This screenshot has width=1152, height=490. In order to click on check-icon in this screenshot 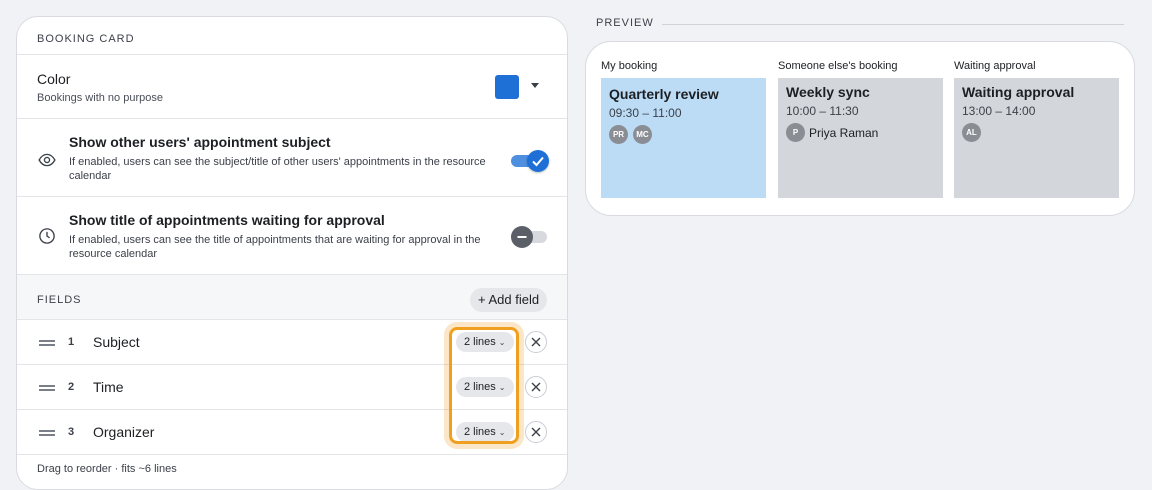, I will do `click(538, 161)`.